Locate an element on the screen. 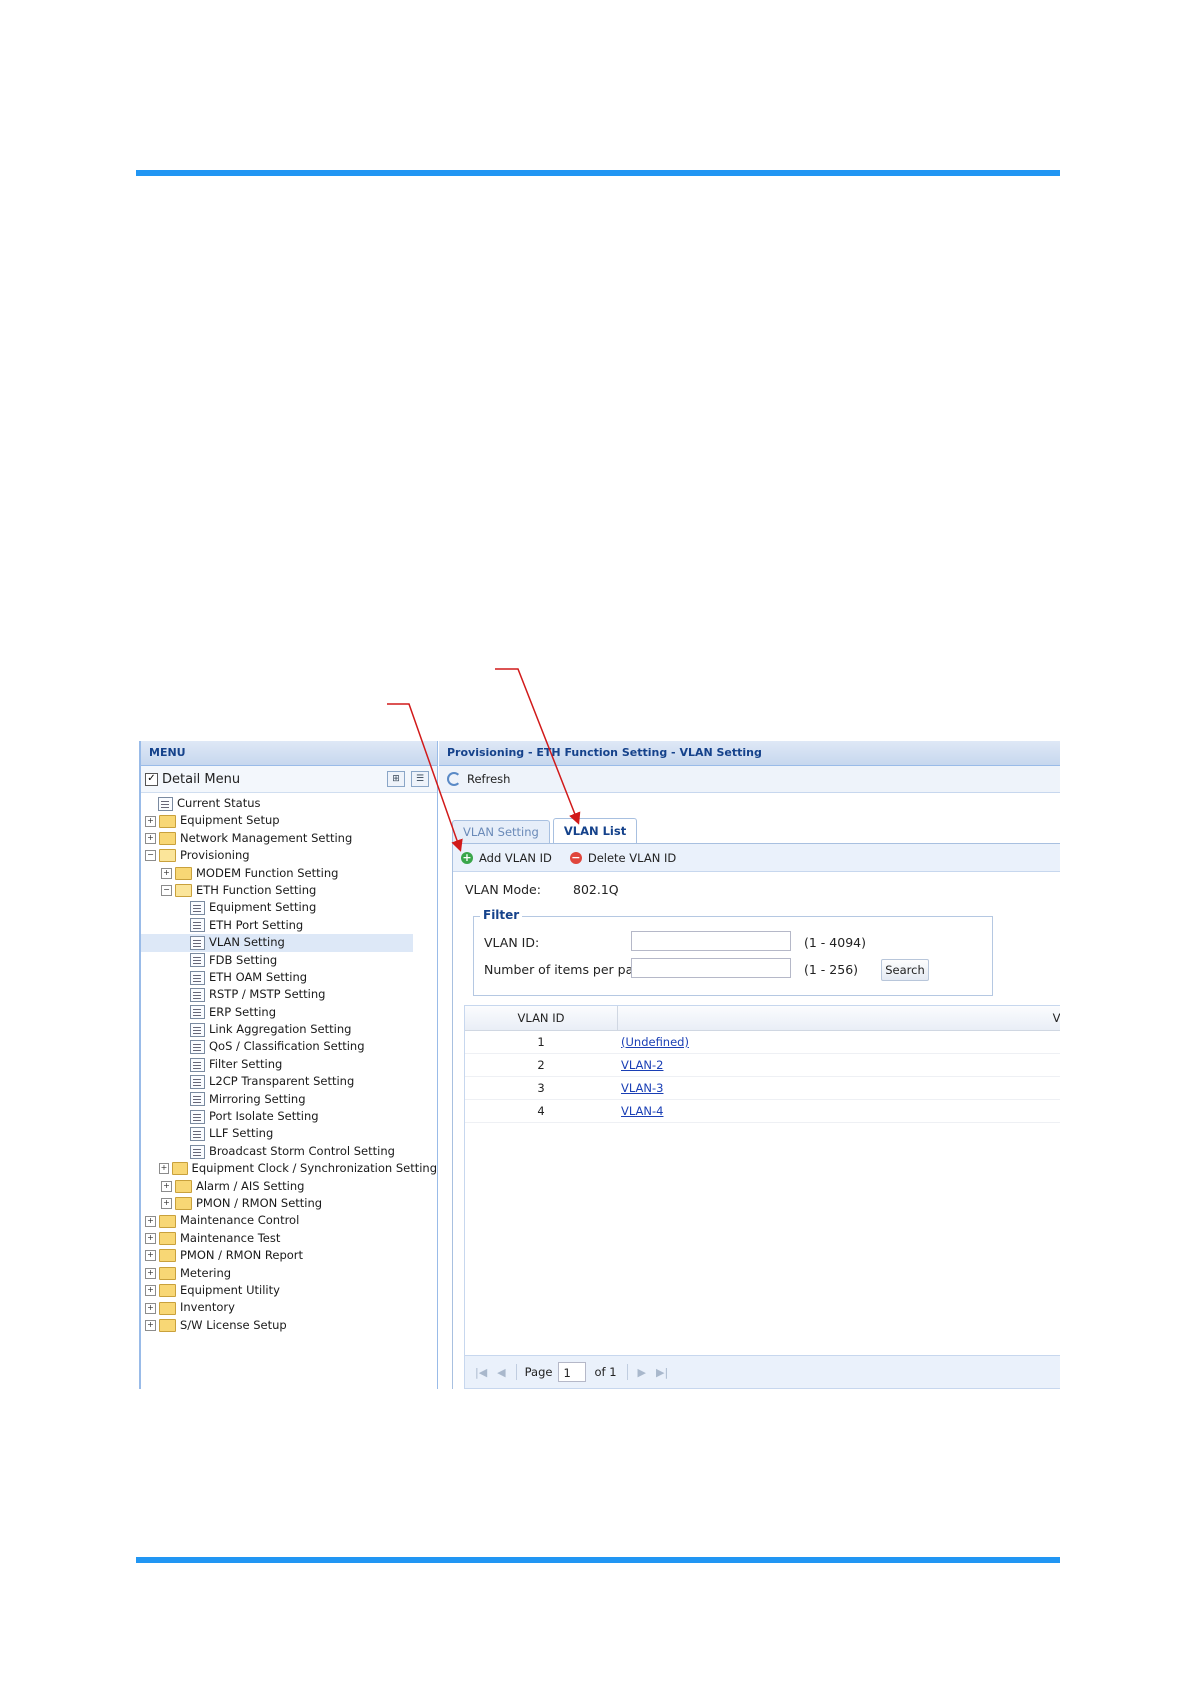  tree-item-label: Equipment Setting is located at coordinates (263, 907).